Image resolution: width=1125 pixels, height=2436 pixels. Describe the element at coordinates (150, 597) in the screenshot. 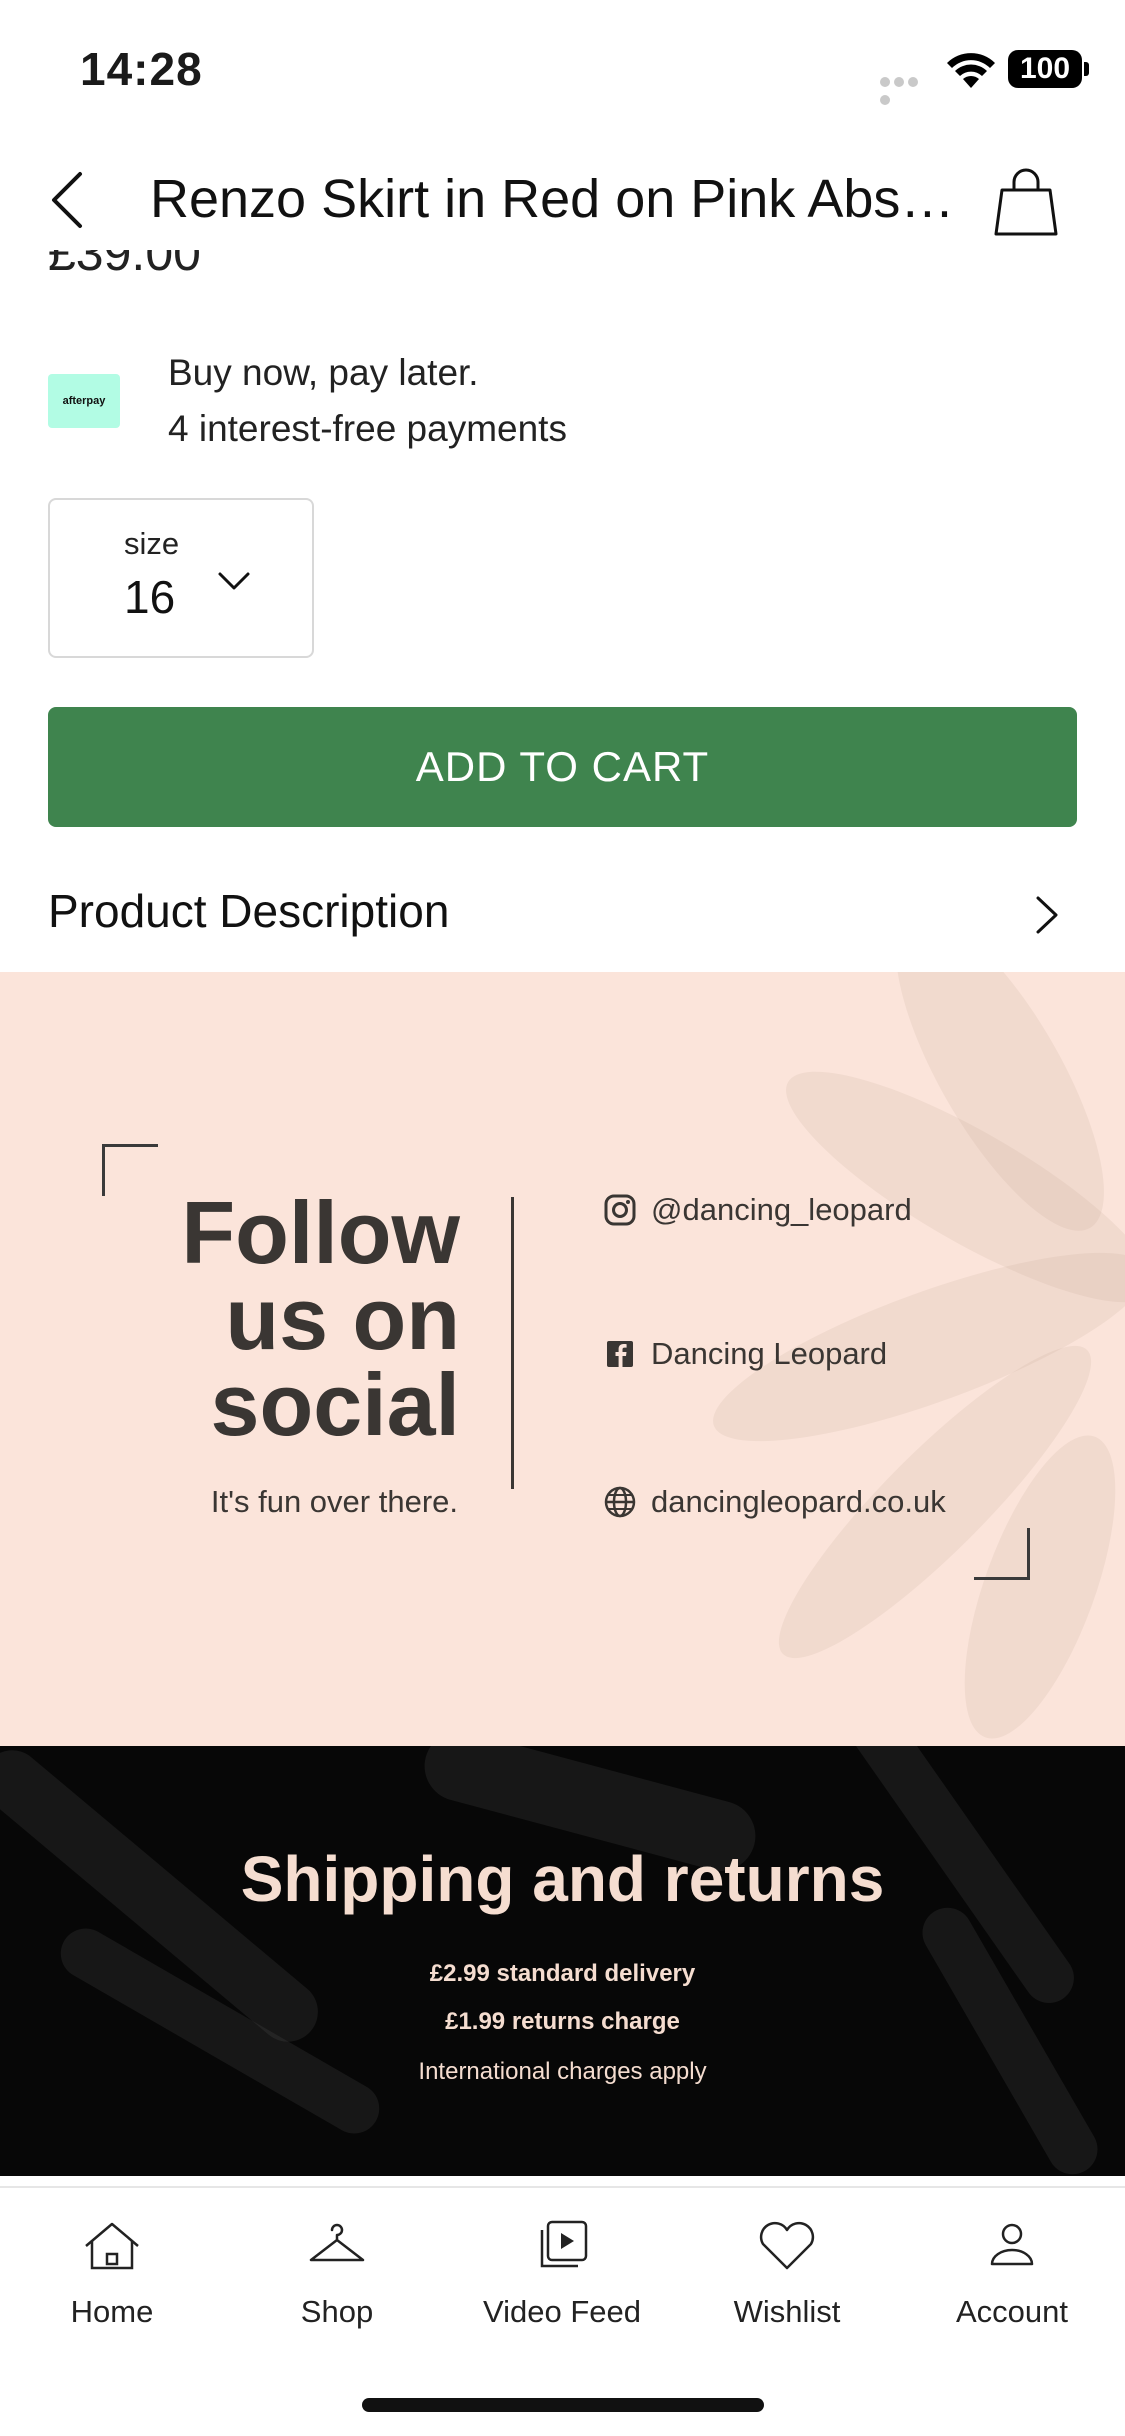

I see `size-value: 16` at that location.